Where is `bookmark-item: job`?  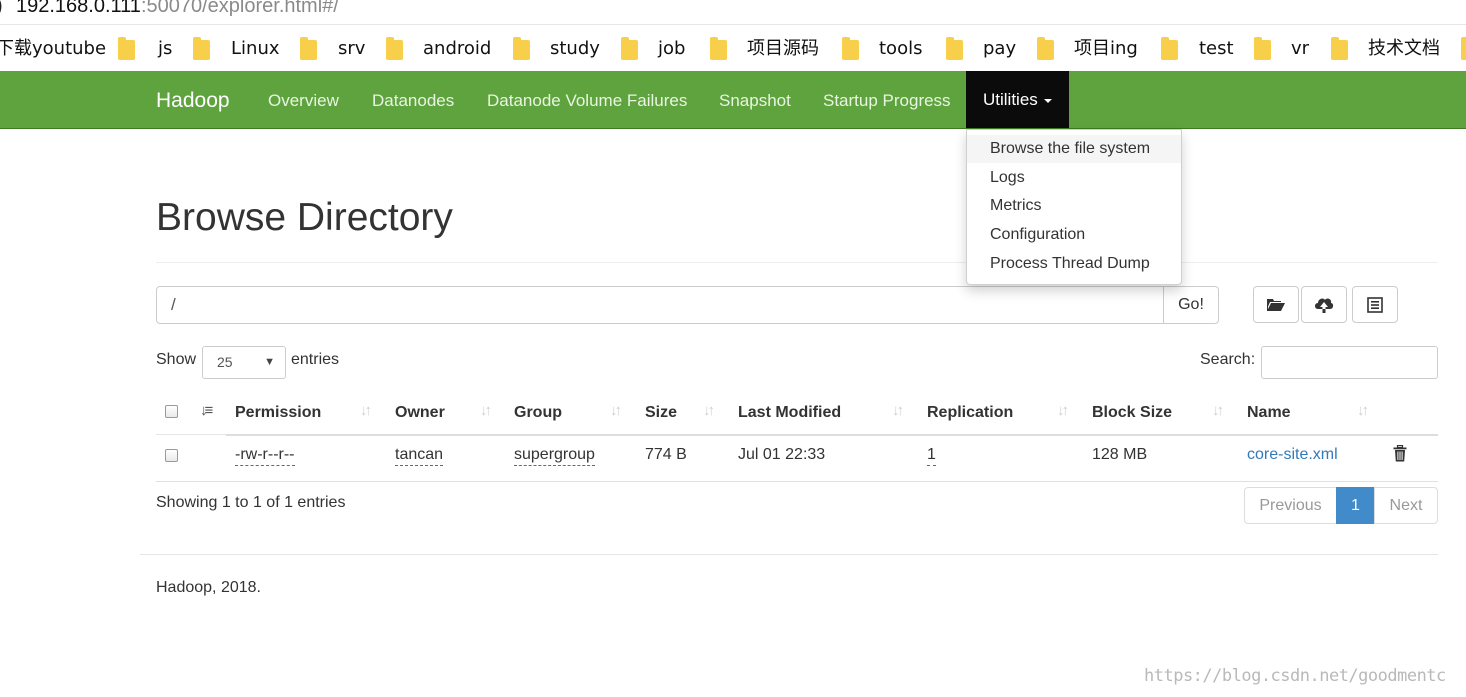
bookmark-item: job is located at coordinates (671, 49).